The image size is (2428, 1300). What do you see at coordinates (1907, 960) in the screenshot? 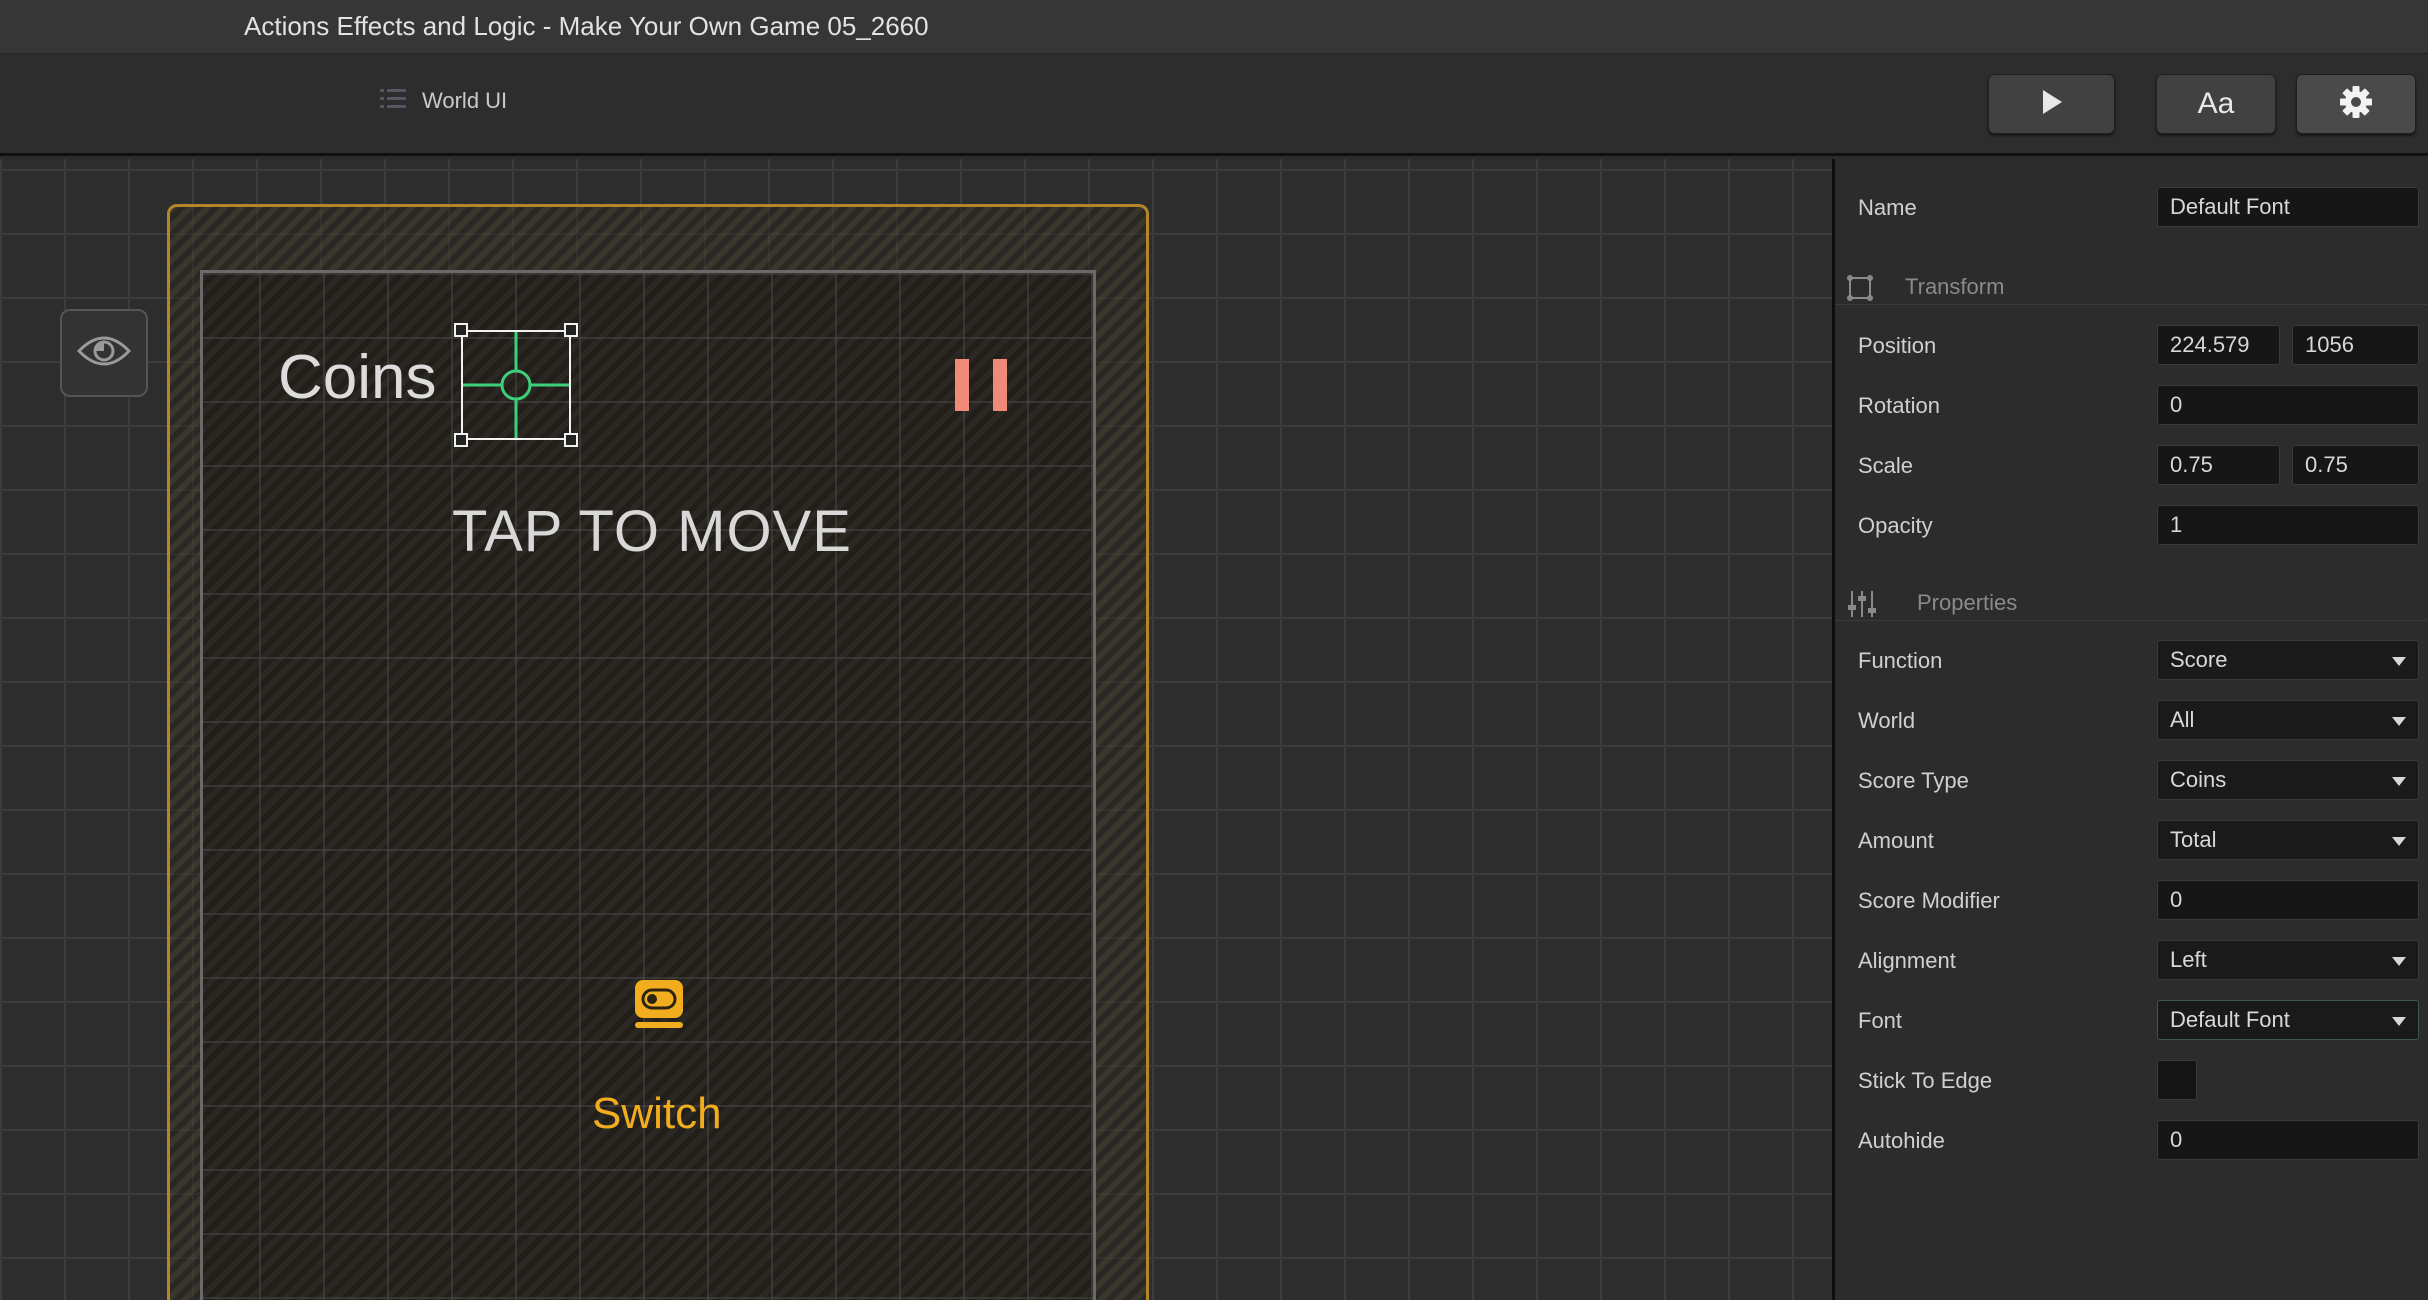
I see `alignment-label: Alignment` at bounding box center [1907, 960].